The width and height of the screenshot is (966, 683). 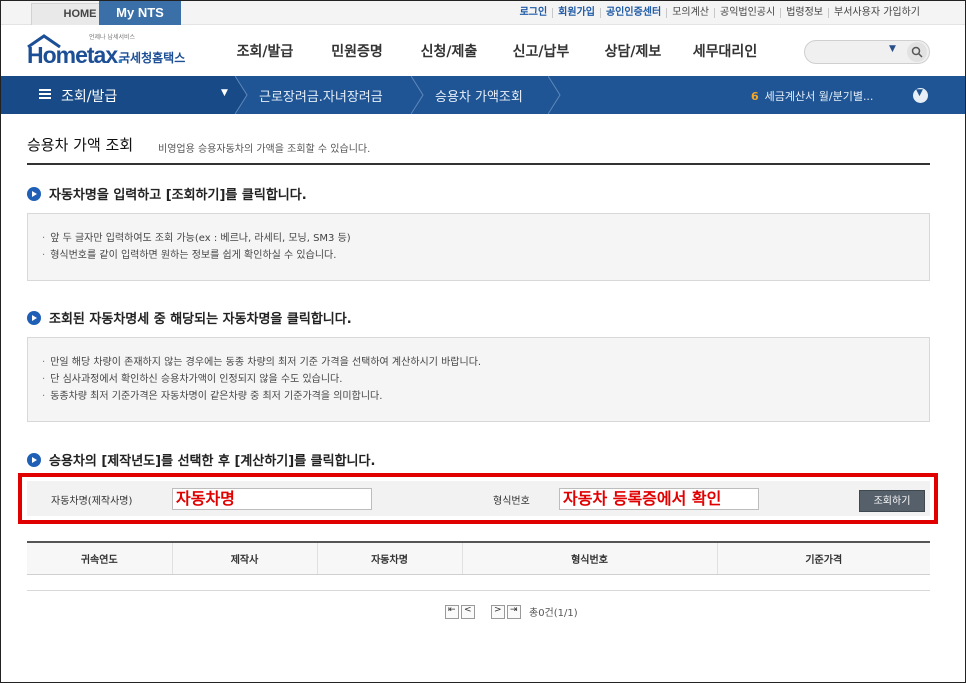 I want to click on section1-title-text: 자동차명을 입력하고 [조회하기]를 클릭합니다., so click(x=178, y=195).